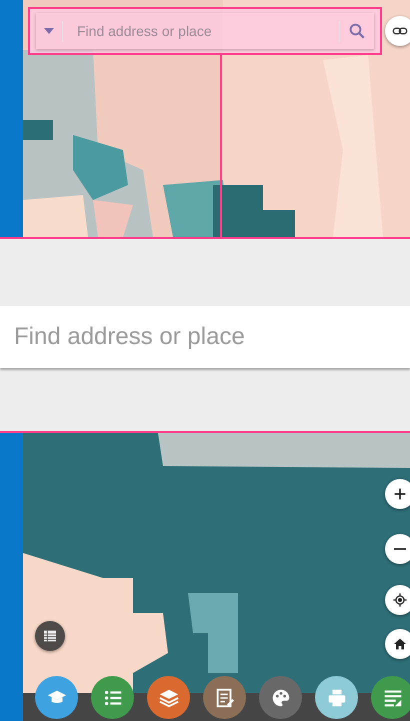 This screenshot has width=410, height=721. I want to click on caret-icon, so click(49, 31).